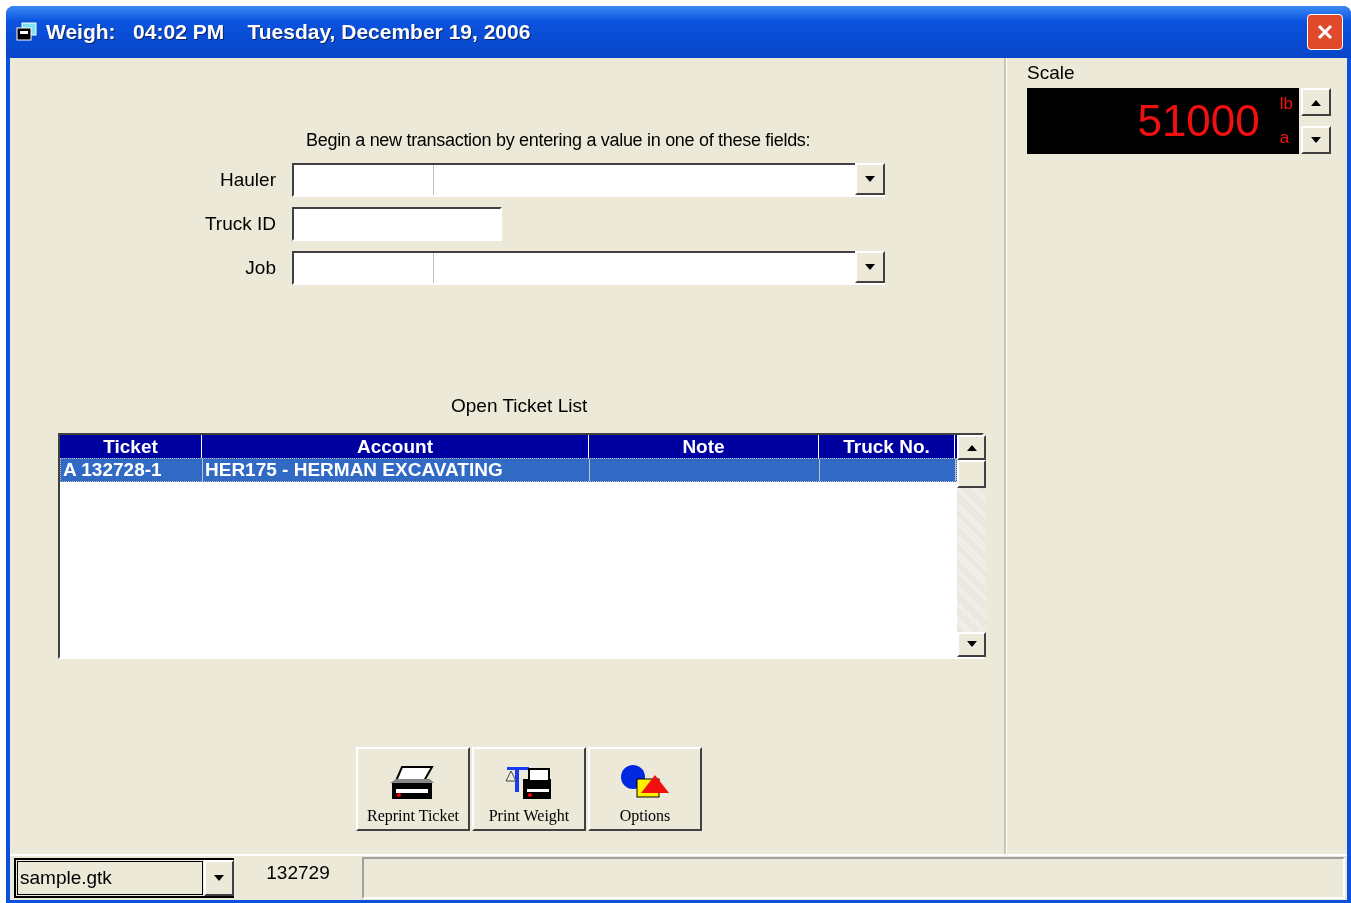 Image resolution: width=1351 pixels, height=903 pixels. I want to click on close-icon, so click(1325, 32).